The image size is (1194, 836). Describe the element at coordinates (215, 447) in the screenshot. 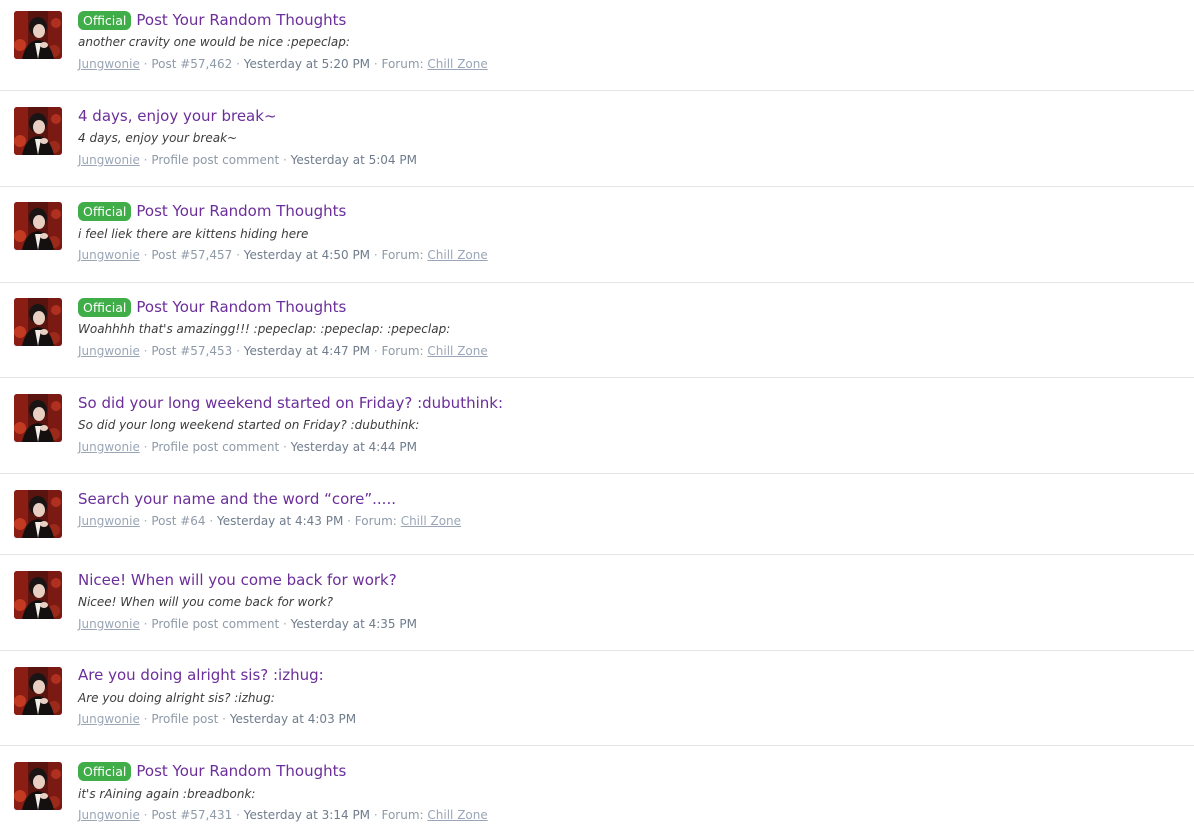

I see `content-type: Profile post comment` at that location.